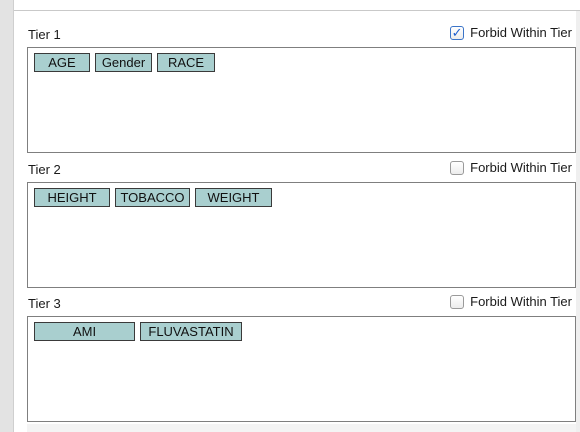 The image size is (580, 432). Describe the element at coordinates (152, 197) in the screenshot. I see `variable-chip-tobacco: TOBACCO` at that location.